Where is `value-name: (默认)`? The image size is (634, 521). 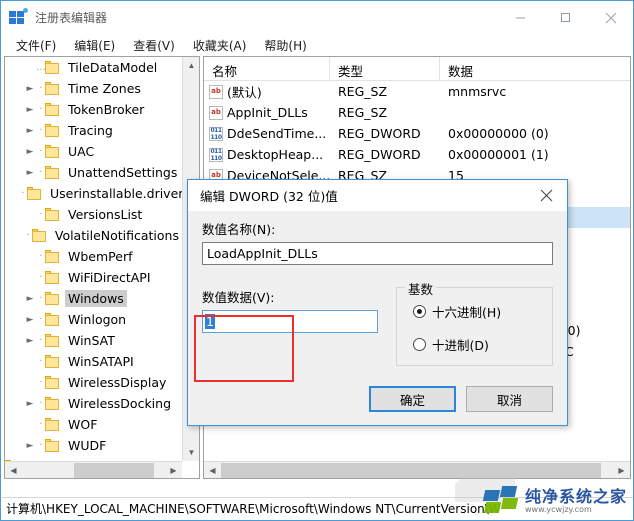 value-name: (默认) is located at coordinates (244, 92).